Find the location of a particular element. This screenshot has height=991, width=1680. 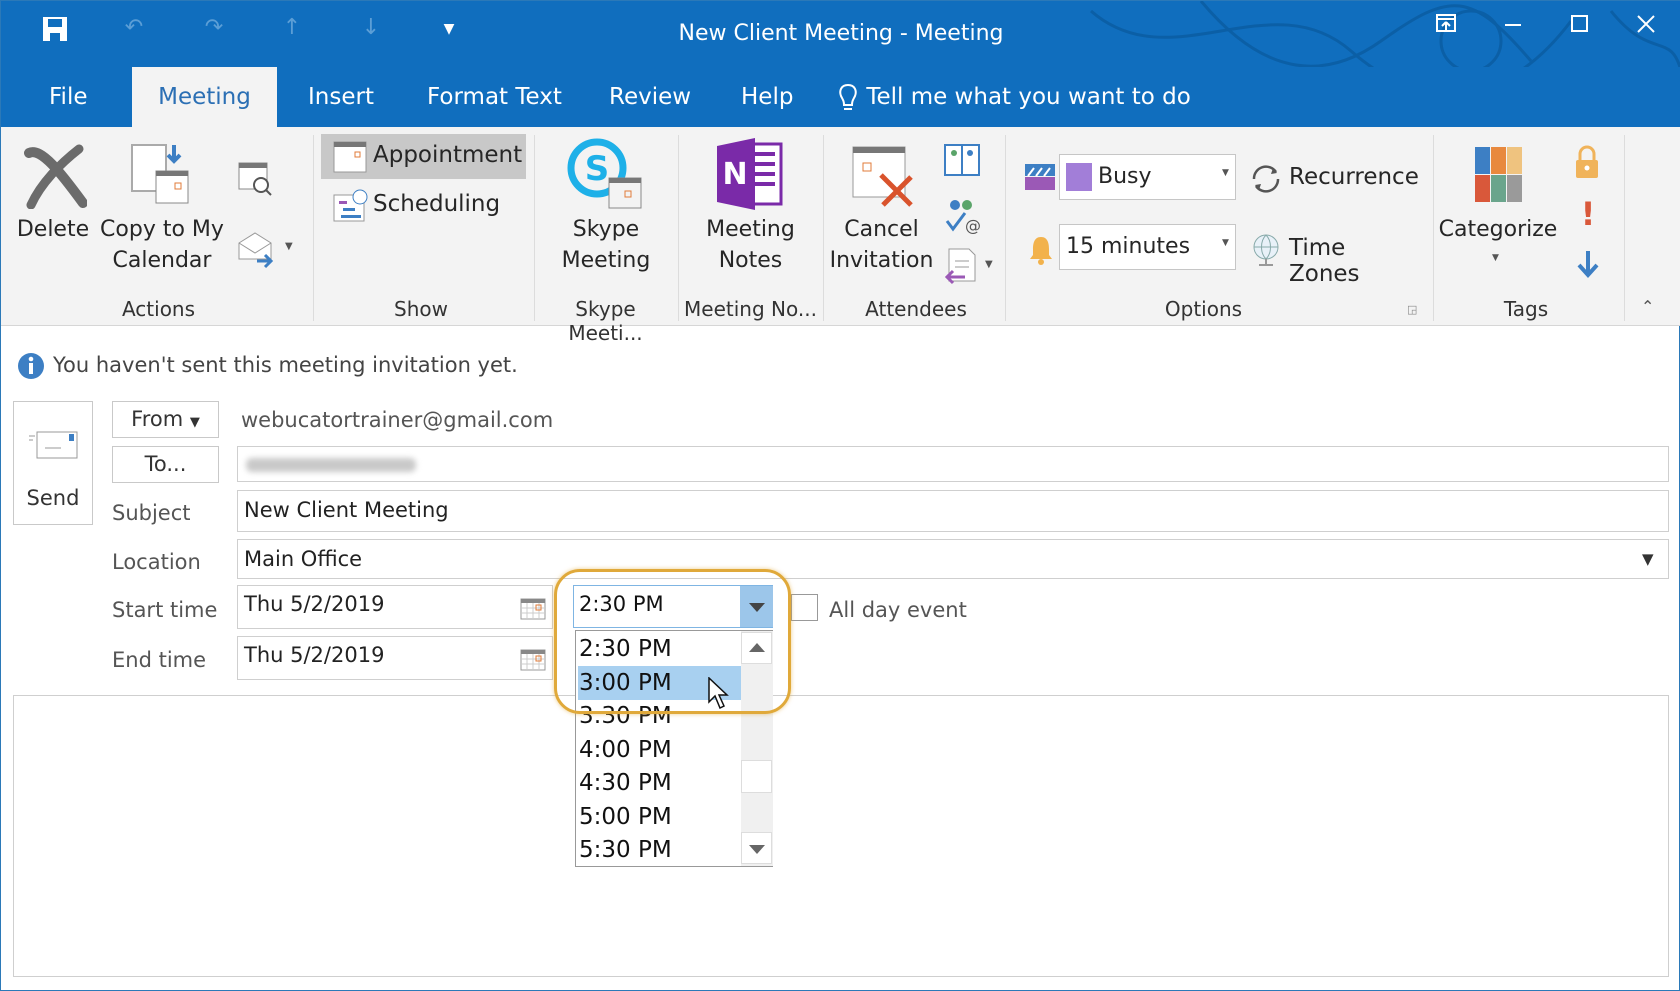

reminder-select: 15 minutes ▼ is located at coordinates (1147, 247).